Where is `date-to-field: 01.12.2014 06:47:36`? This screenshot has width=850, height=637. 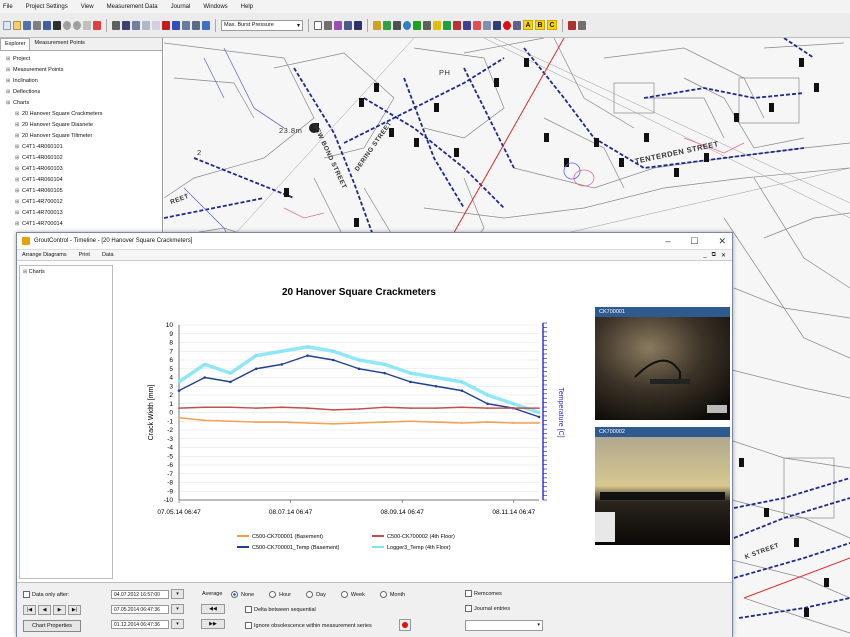 date-to-field: 01.12.2014 06:47:36 is located at coordinates (140, 624).